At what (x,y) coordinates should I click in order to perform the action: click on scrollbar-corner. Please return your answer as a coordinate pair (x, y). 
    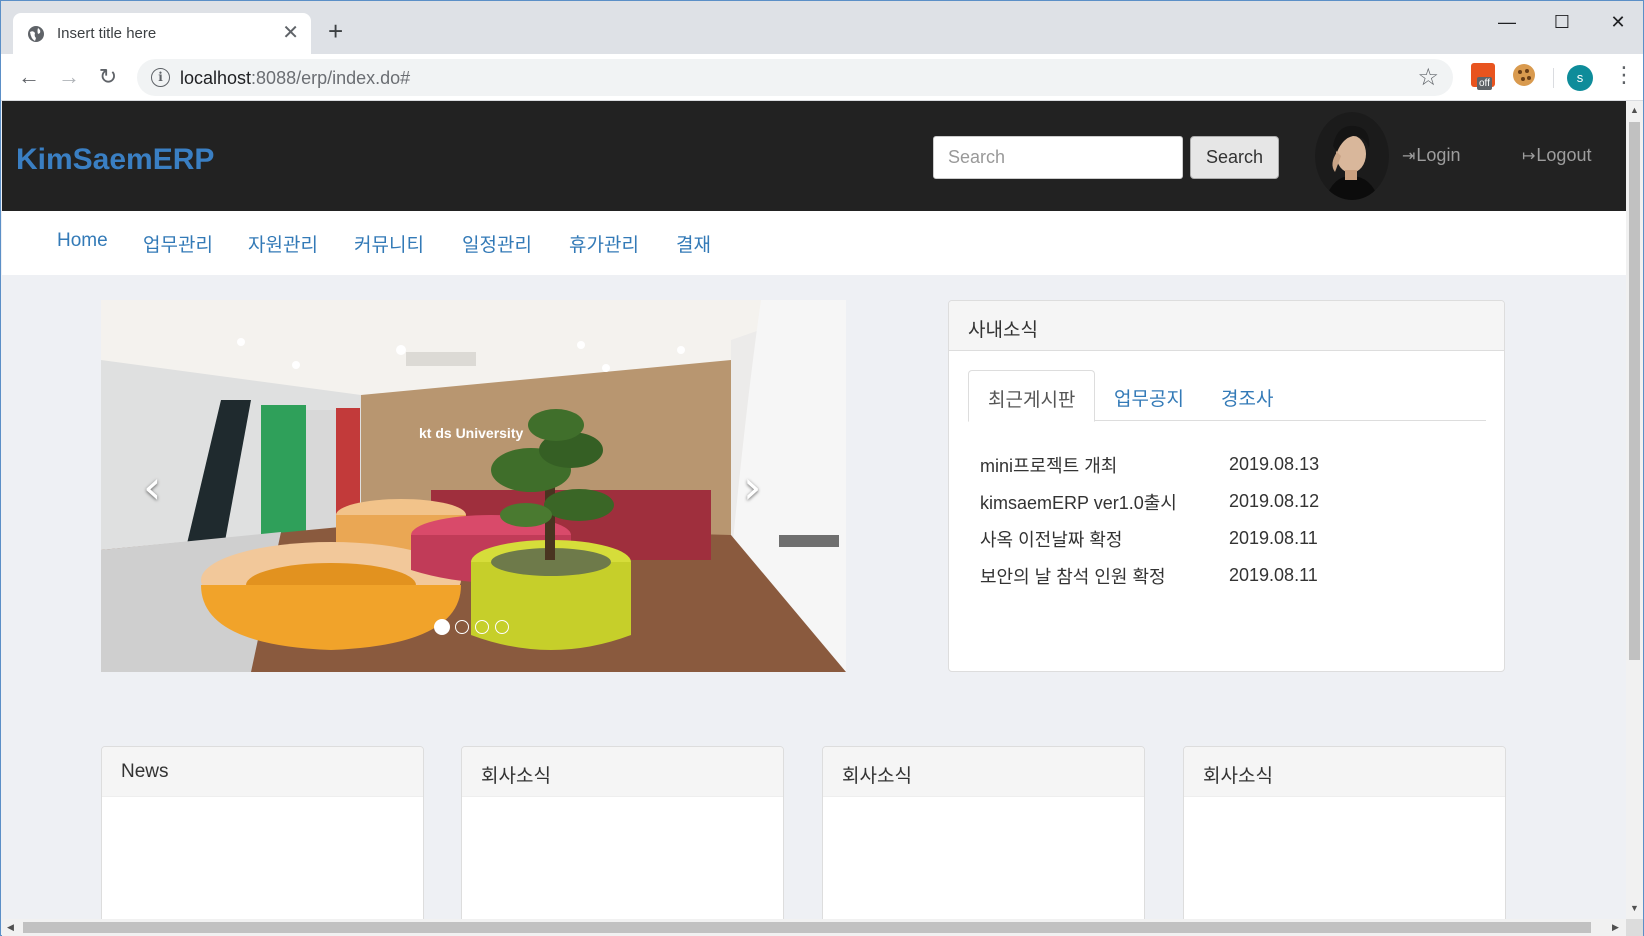
    Looking at the image, I should click on (1634, 927).